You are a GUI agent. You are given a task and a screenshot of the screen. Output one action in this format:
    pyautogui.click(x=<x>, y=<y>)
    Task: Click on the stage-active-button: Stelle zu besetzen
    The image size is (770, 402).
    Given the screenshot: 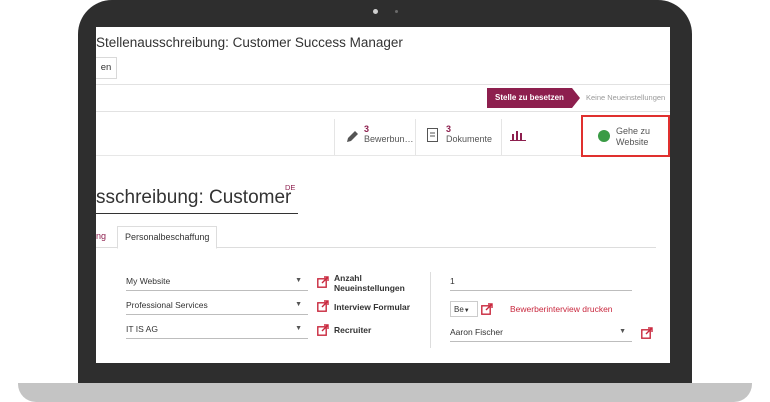 What is the action you would take?
    pyautogui.click(x=533, y=98)
    